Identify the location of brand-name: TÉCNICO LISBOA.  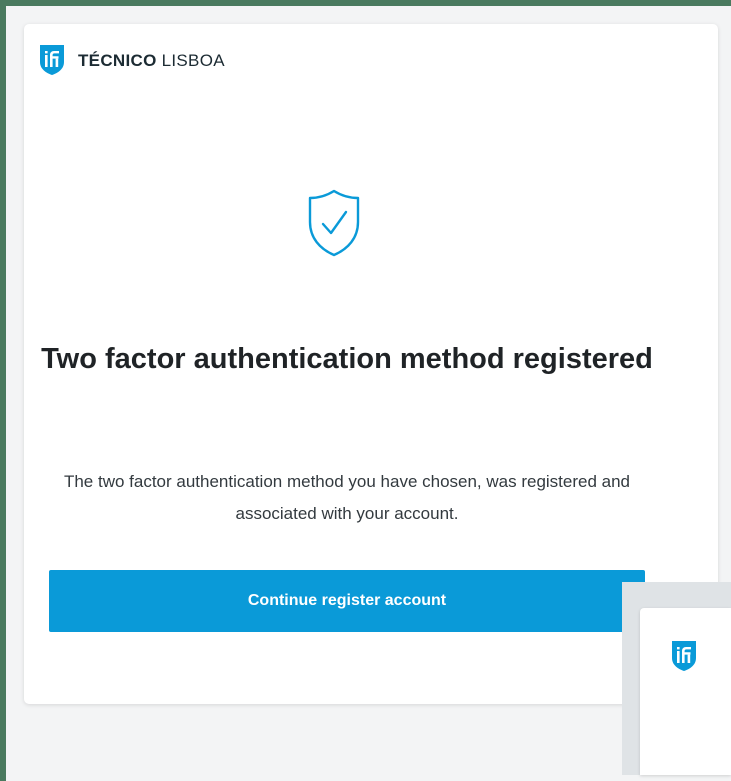
(151, 60).